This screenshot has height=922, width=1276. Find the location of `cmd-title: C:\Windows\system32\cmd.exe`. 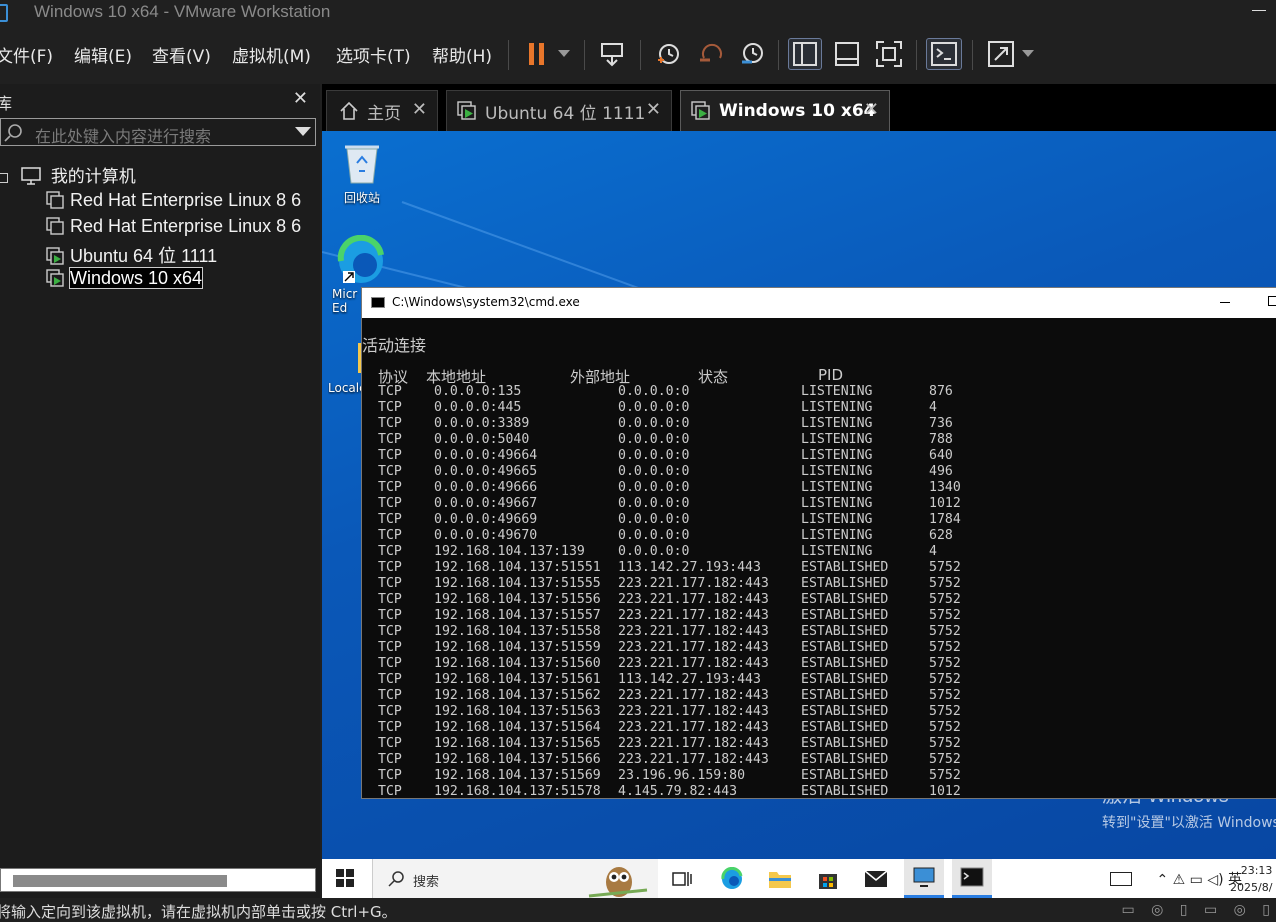

cmd-title: C:\Windows\system32\cmd.exe is located at coordinates (486, 302).